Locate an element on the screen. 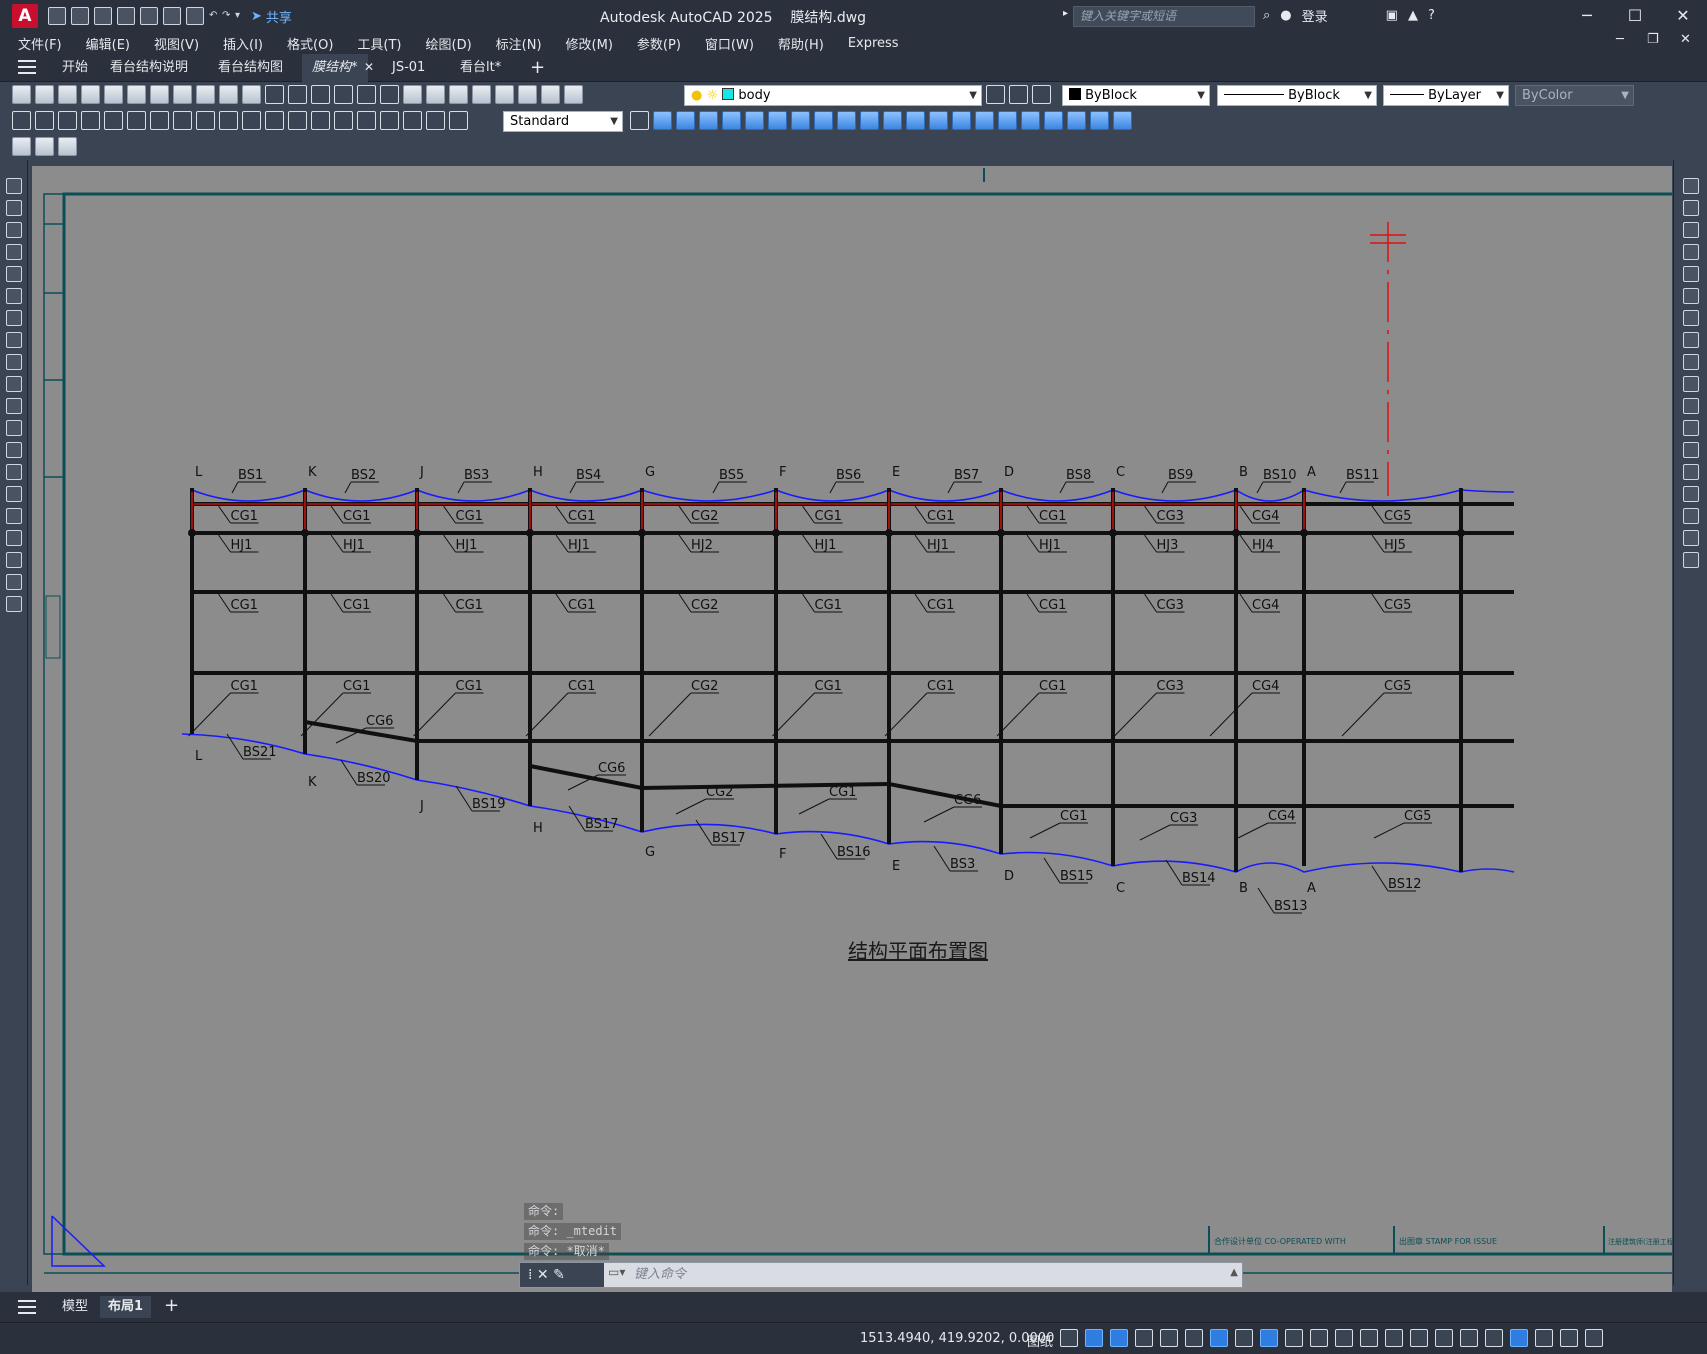 Image resolution: width=1707 pixels, height=1354 pixels. 3d-array-icon is located at coordinates (1122, 120).